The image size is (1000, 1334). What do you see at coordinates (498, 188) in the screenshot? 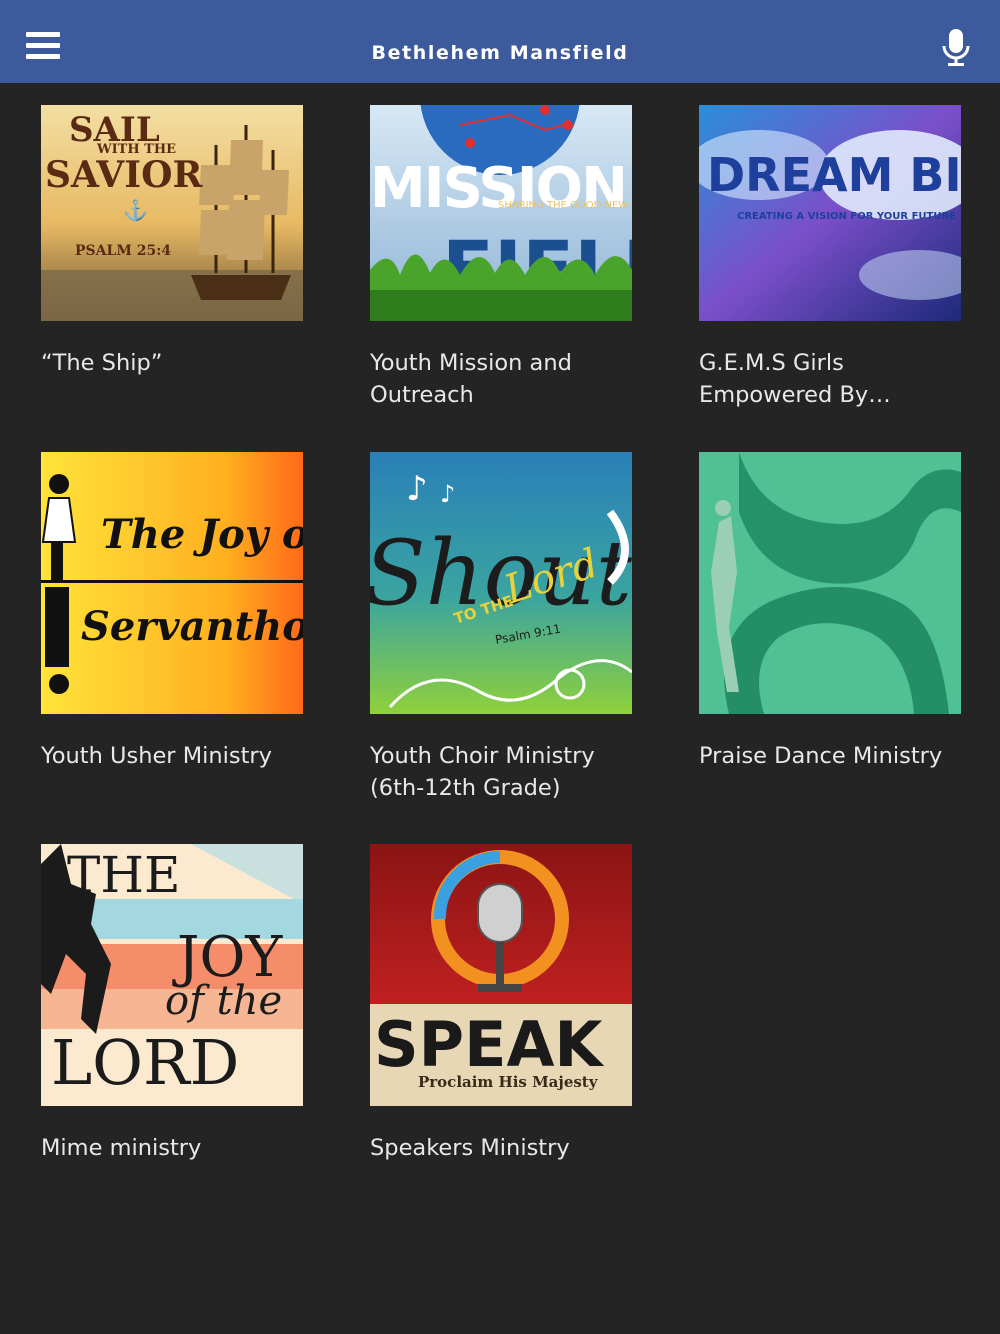
I see `artwork-text: MISSION` at bounding box center [498, 188].